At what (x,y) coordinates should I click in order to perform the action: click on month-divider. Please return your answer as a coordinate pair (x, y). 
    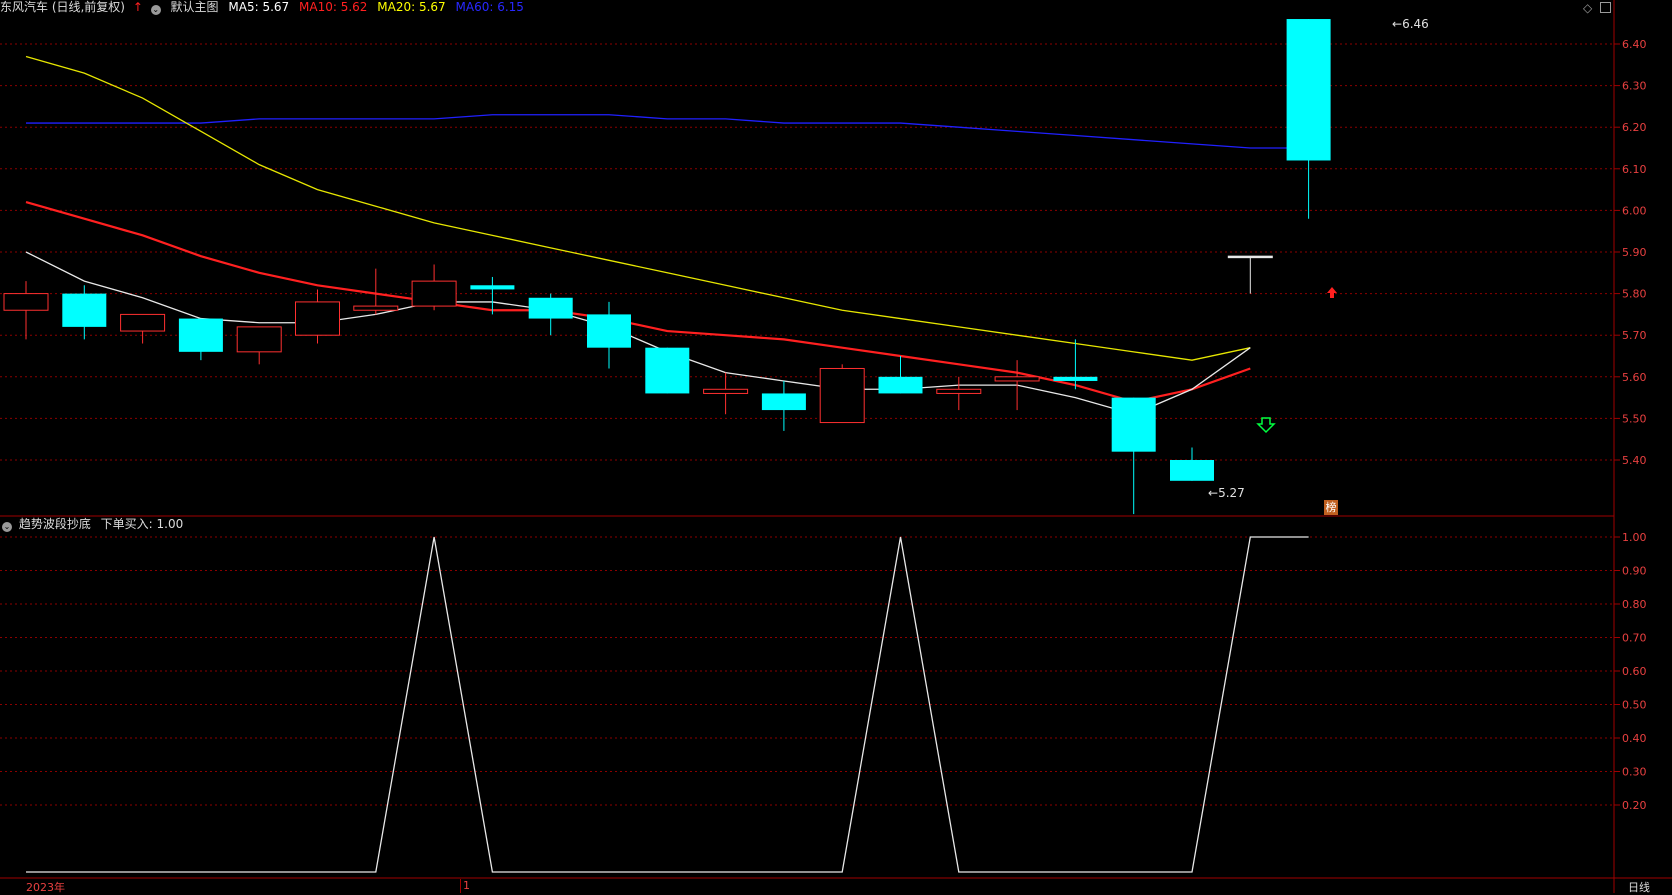
    Looking at the image, I should click on (460, 886).